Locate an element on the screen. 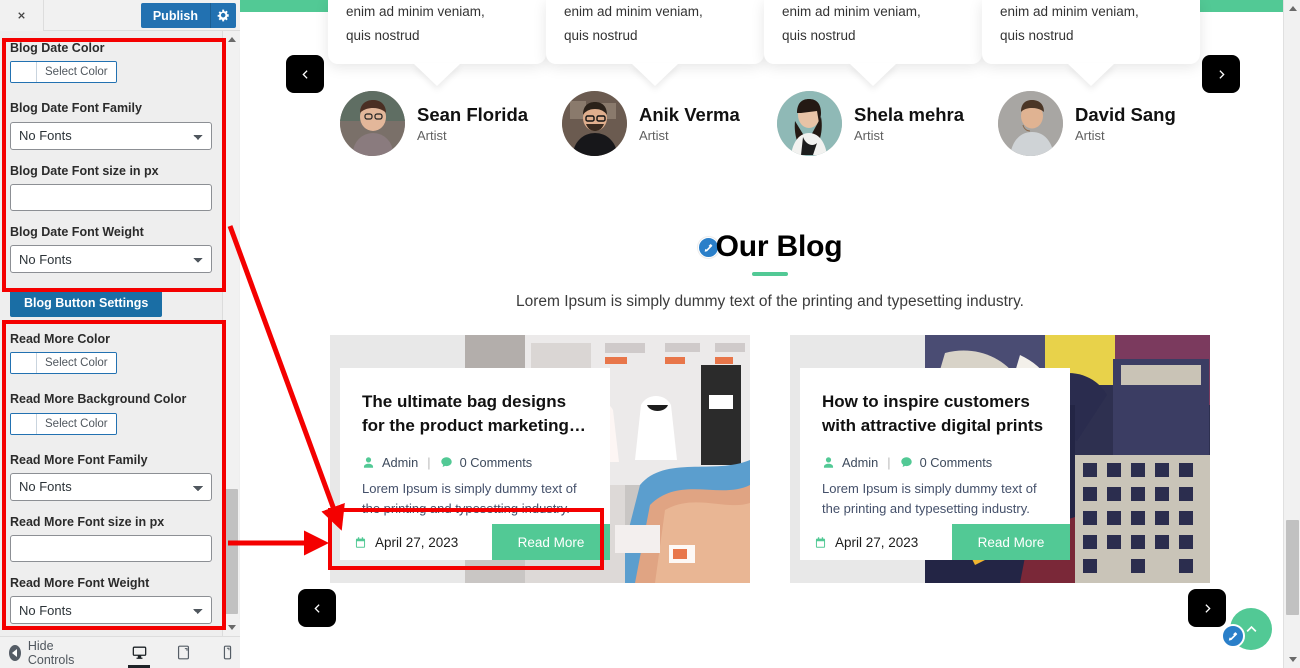 The height and width of the screenshot is (668, 1300). preview-scrollbar is located at coordinates (1291, 334).